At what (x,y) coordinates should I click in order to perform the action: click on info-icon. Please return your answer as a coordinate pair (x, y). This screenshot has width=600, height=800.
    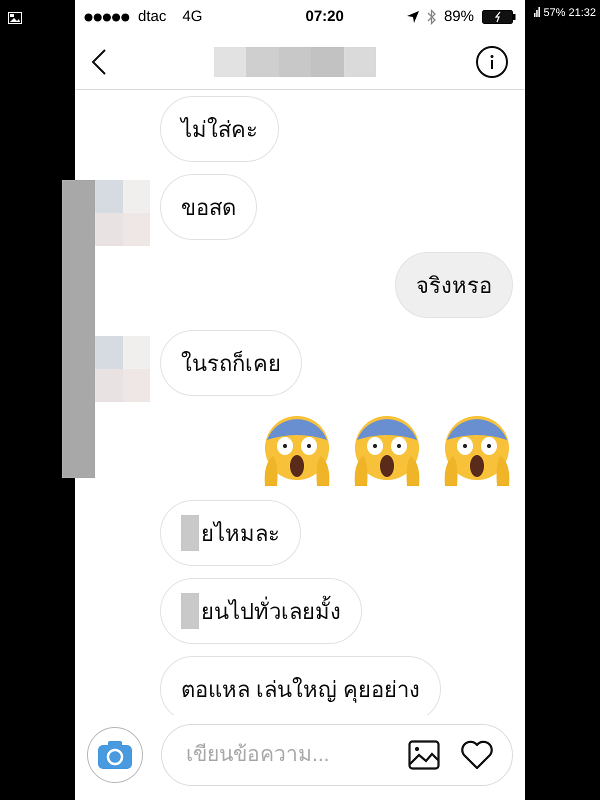
    Looking at the image, I should click on (492, 61).